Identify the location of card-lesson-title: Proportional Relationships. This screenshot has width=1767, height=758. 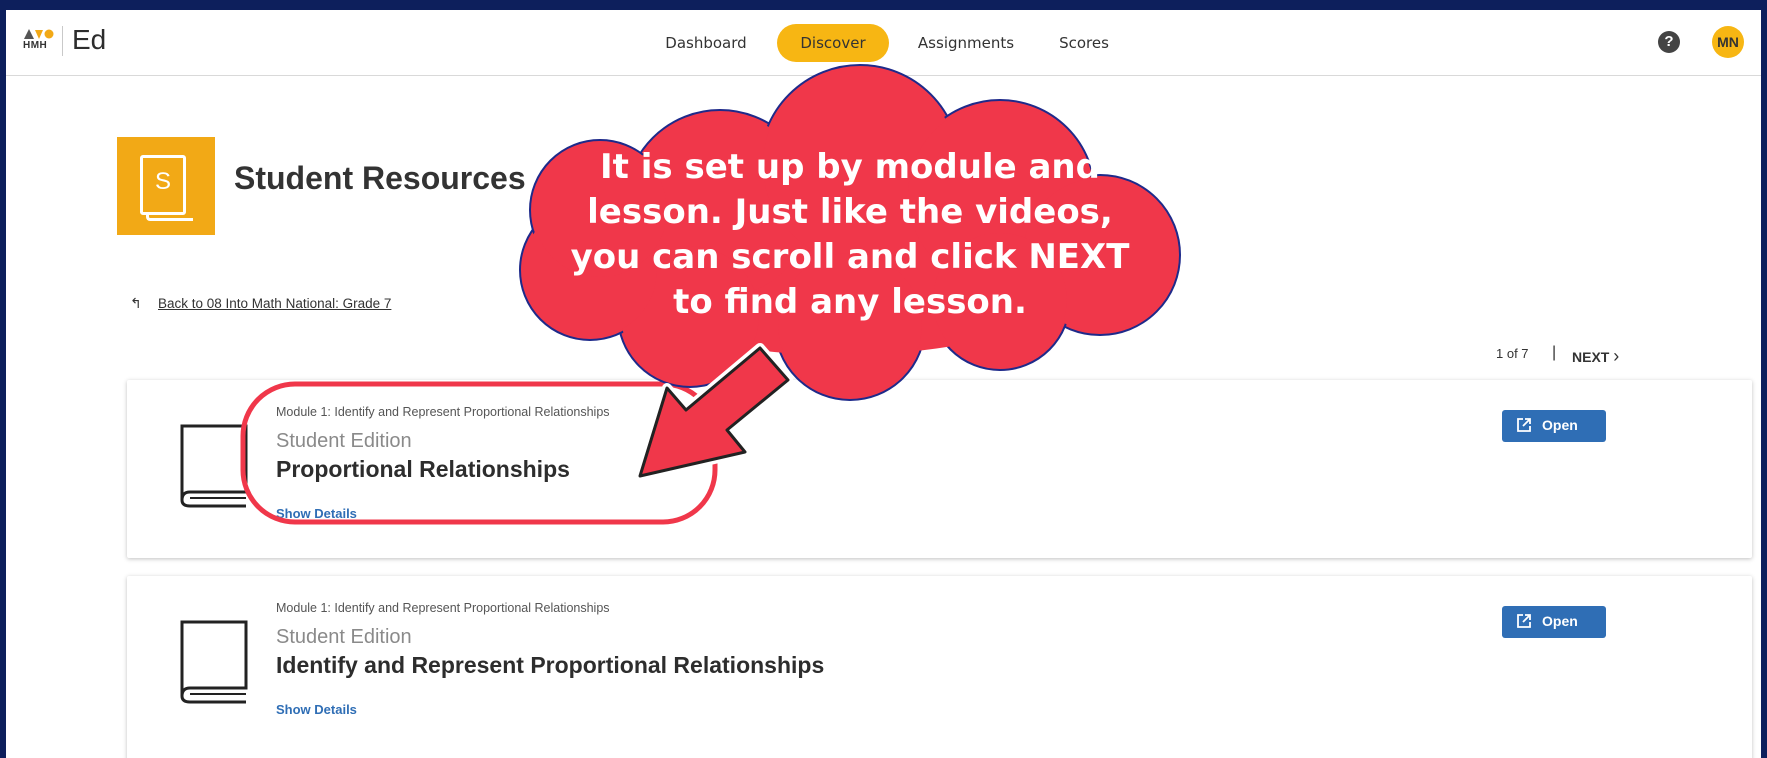
(423, 469).